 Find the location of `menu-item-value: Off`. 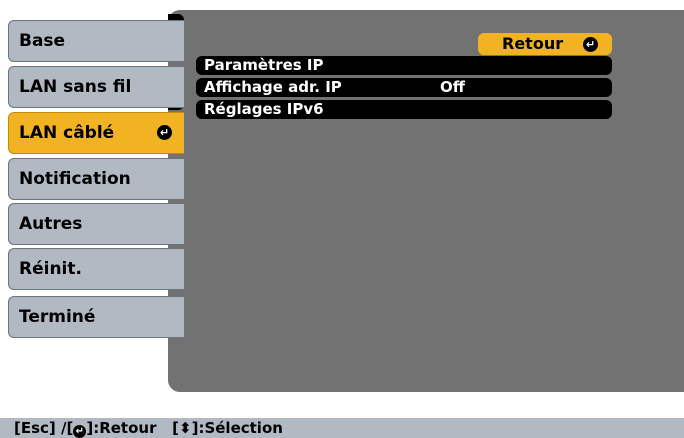

menu-item-value: Off is located at coordinates (452, 87).